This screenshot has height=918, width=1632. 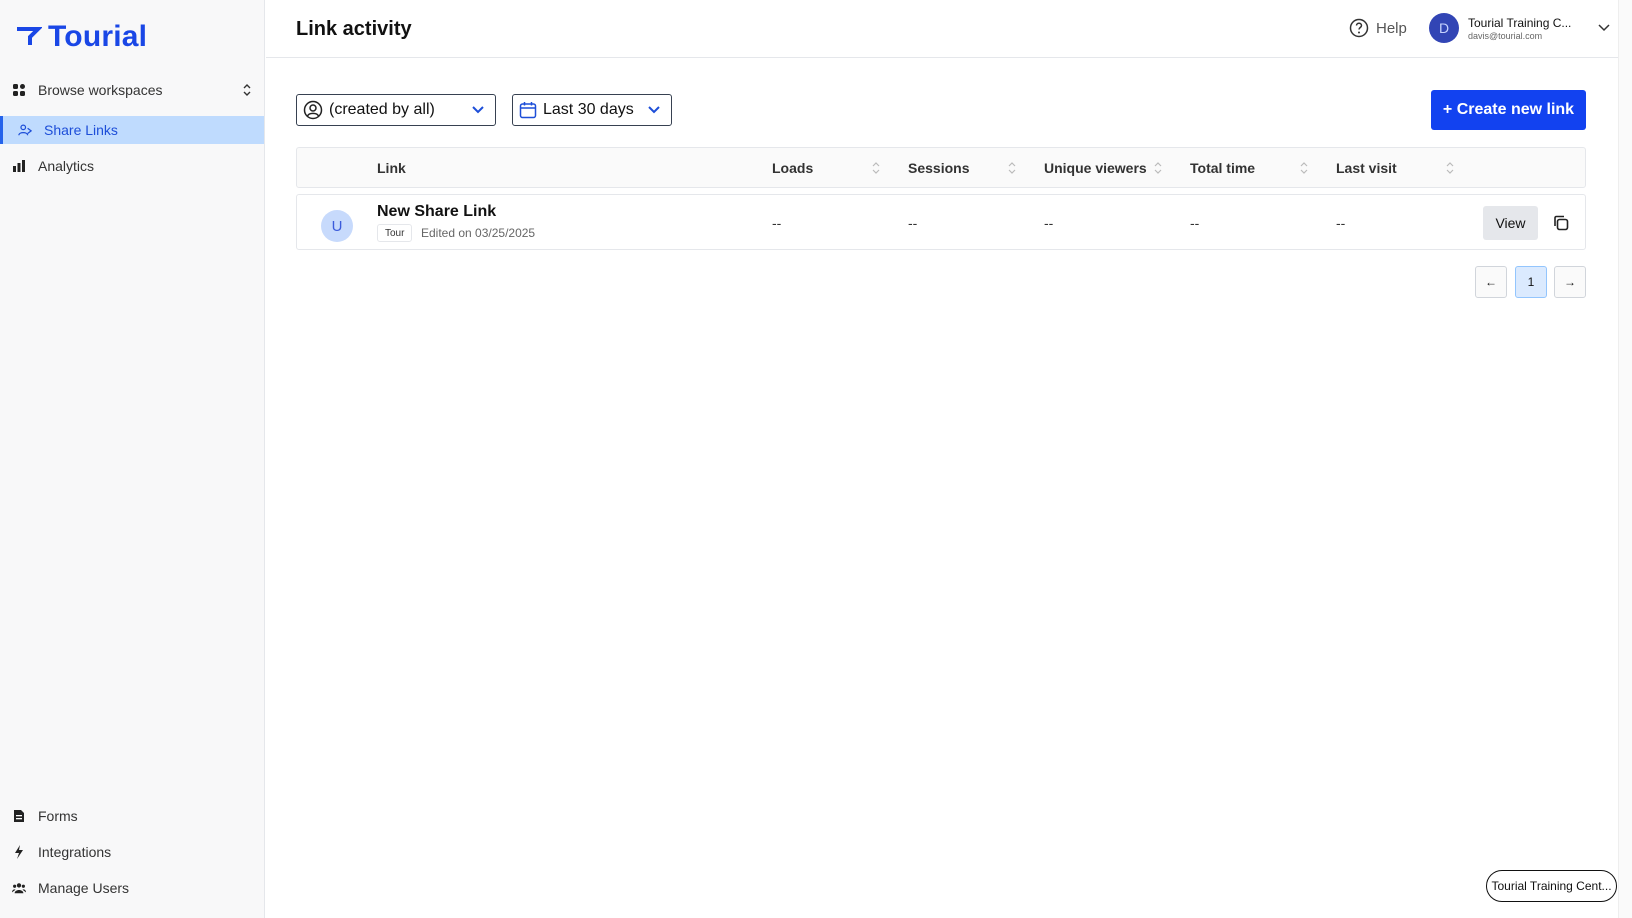 What do you see at coordinates (247, 91) in the screenshot?
I see `updown-chevron-icon` at bounding box center [247, 91].